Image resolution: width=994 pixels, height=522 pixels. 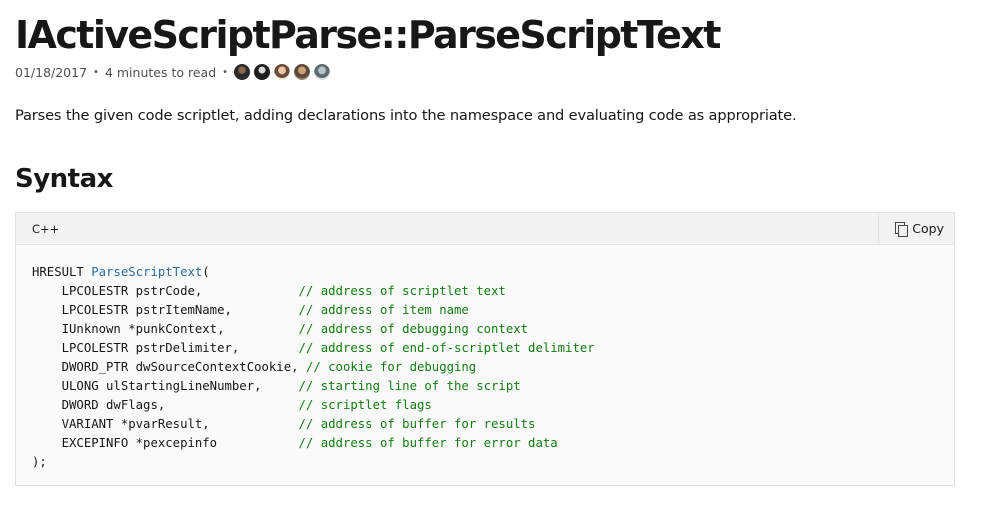 I want to click on code-line: HRESULT ParseScriptText(, so click(x=485, y=272).